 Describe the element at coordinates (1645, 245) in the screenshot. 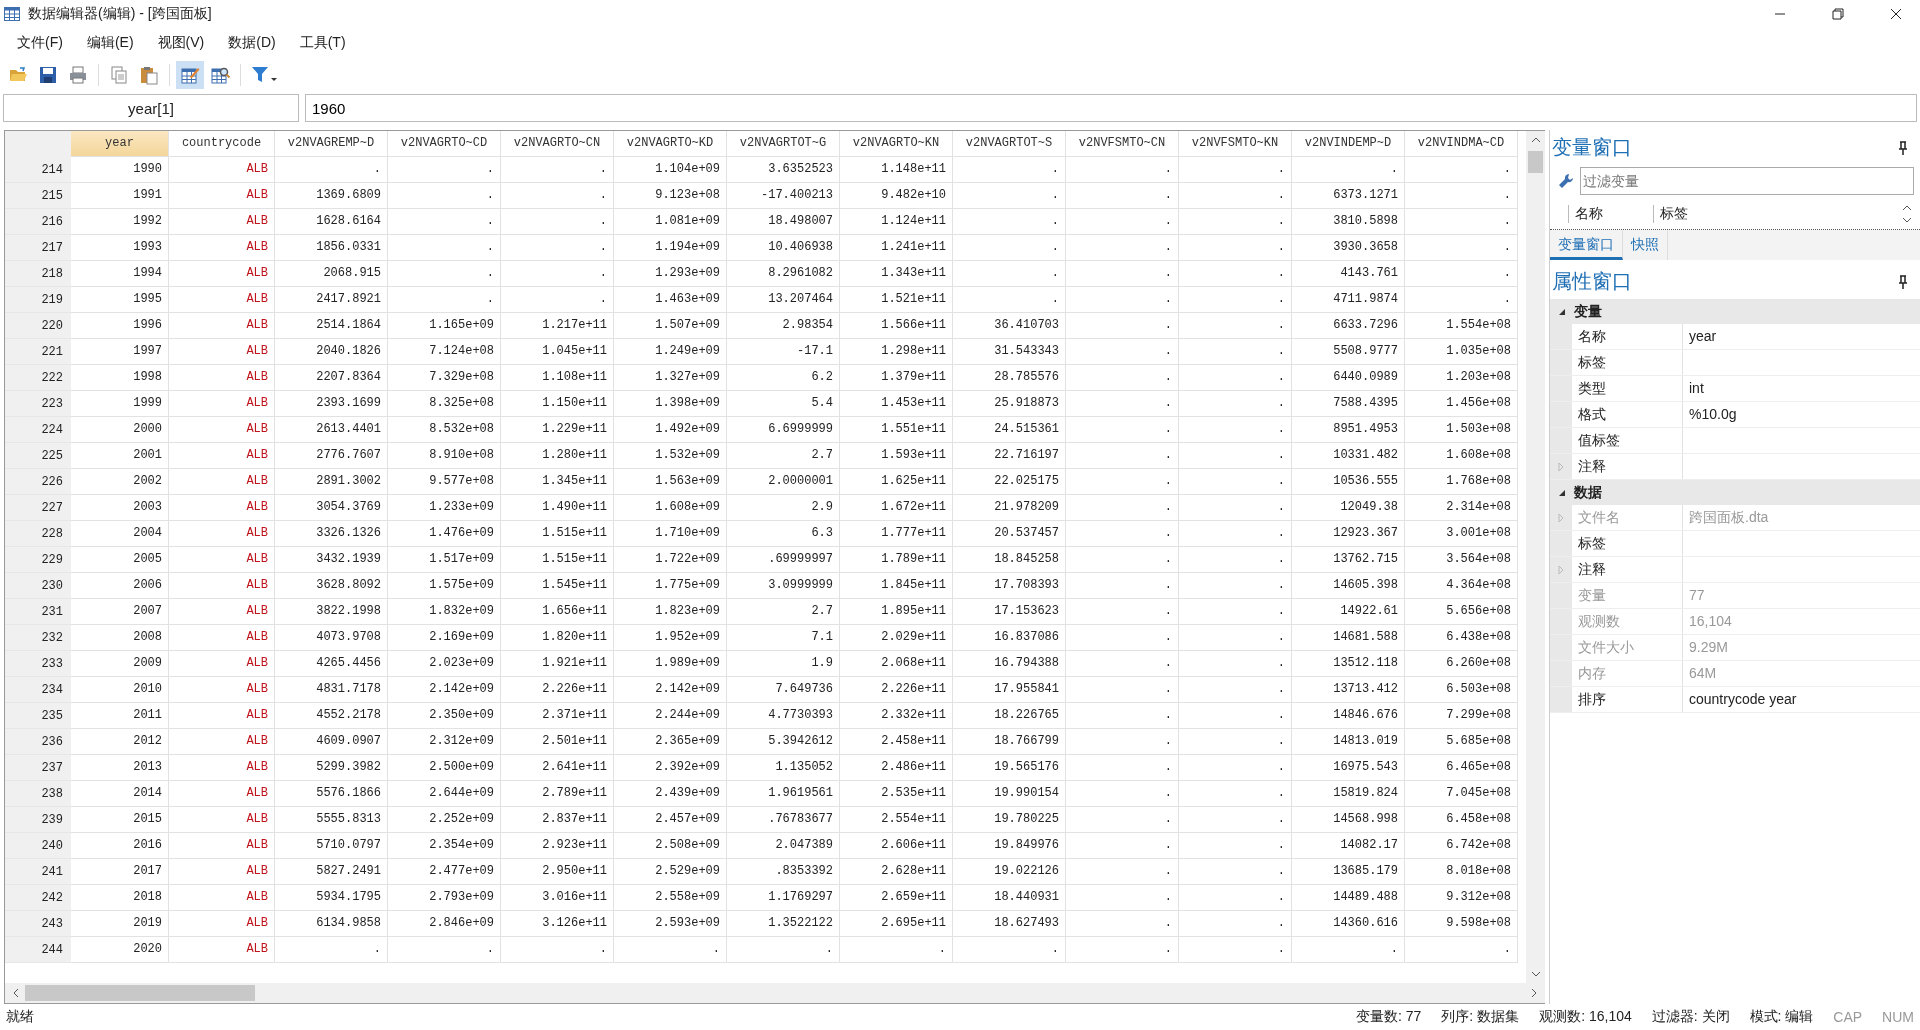

I see `panel-tab: 快照` at that location.